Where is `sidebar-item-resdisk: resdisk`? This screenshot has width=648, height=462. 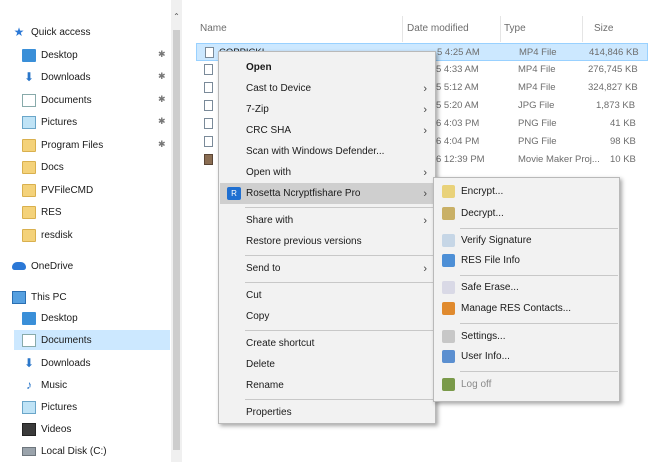 sidebar-item-resdisk: resdisk is located at coordinates (47, 235).